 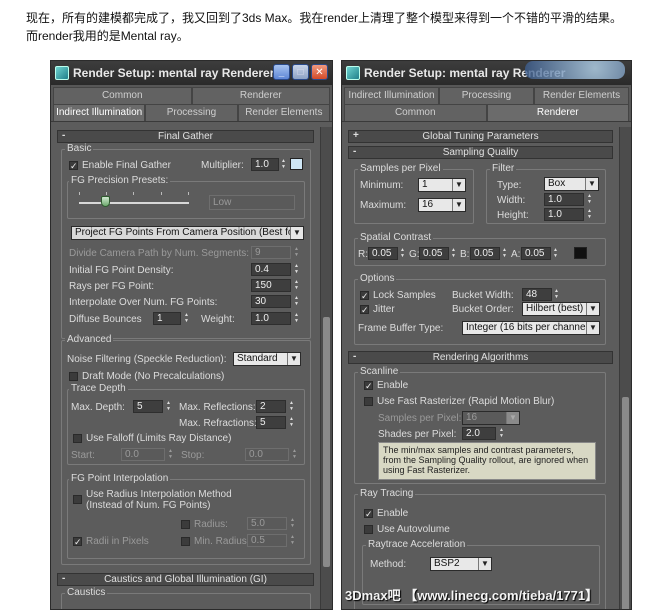 I want to click on autovolume-label: Use Autovolume, so click(x=413, y=529).